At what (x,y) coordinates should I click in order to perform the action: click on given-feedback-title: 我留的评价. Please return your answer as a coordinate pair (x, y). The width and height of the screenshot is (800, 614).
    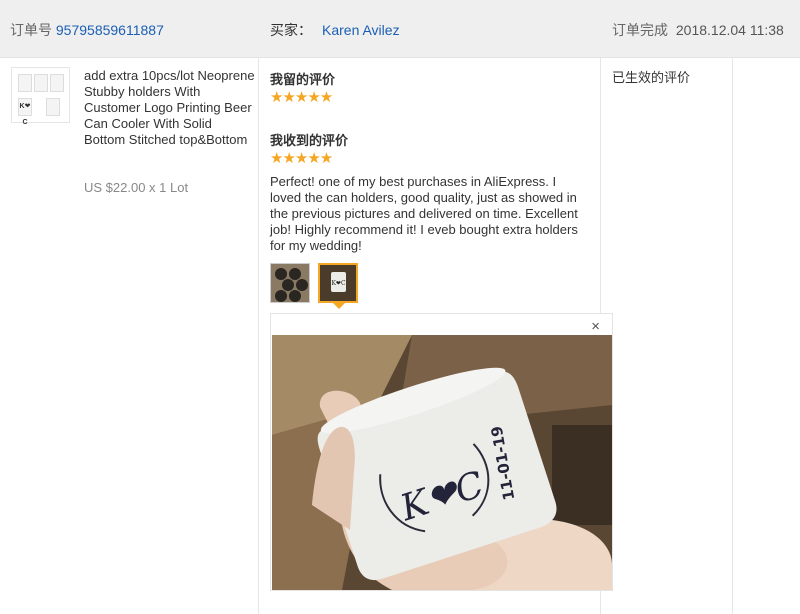
    Looking at the image, I should click on (303, 79).